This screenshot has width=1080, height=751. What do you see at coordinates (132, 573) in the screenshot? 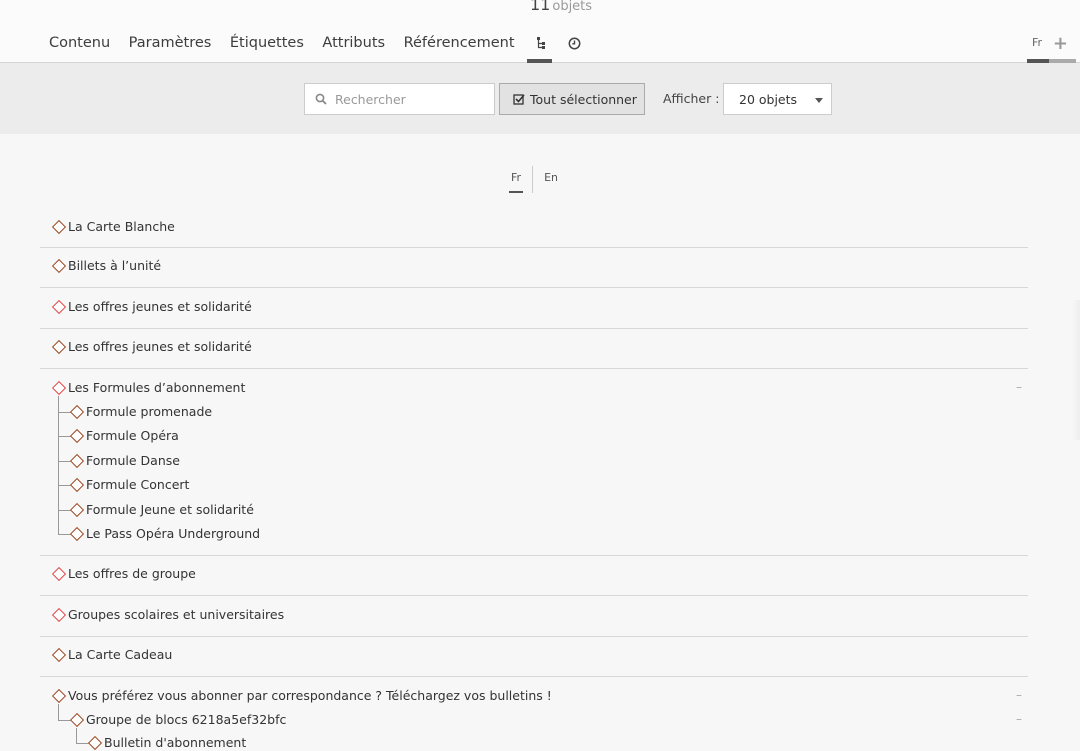
I see `tree-item-label: Les offres de groupe` at bounding box center [132, 573].